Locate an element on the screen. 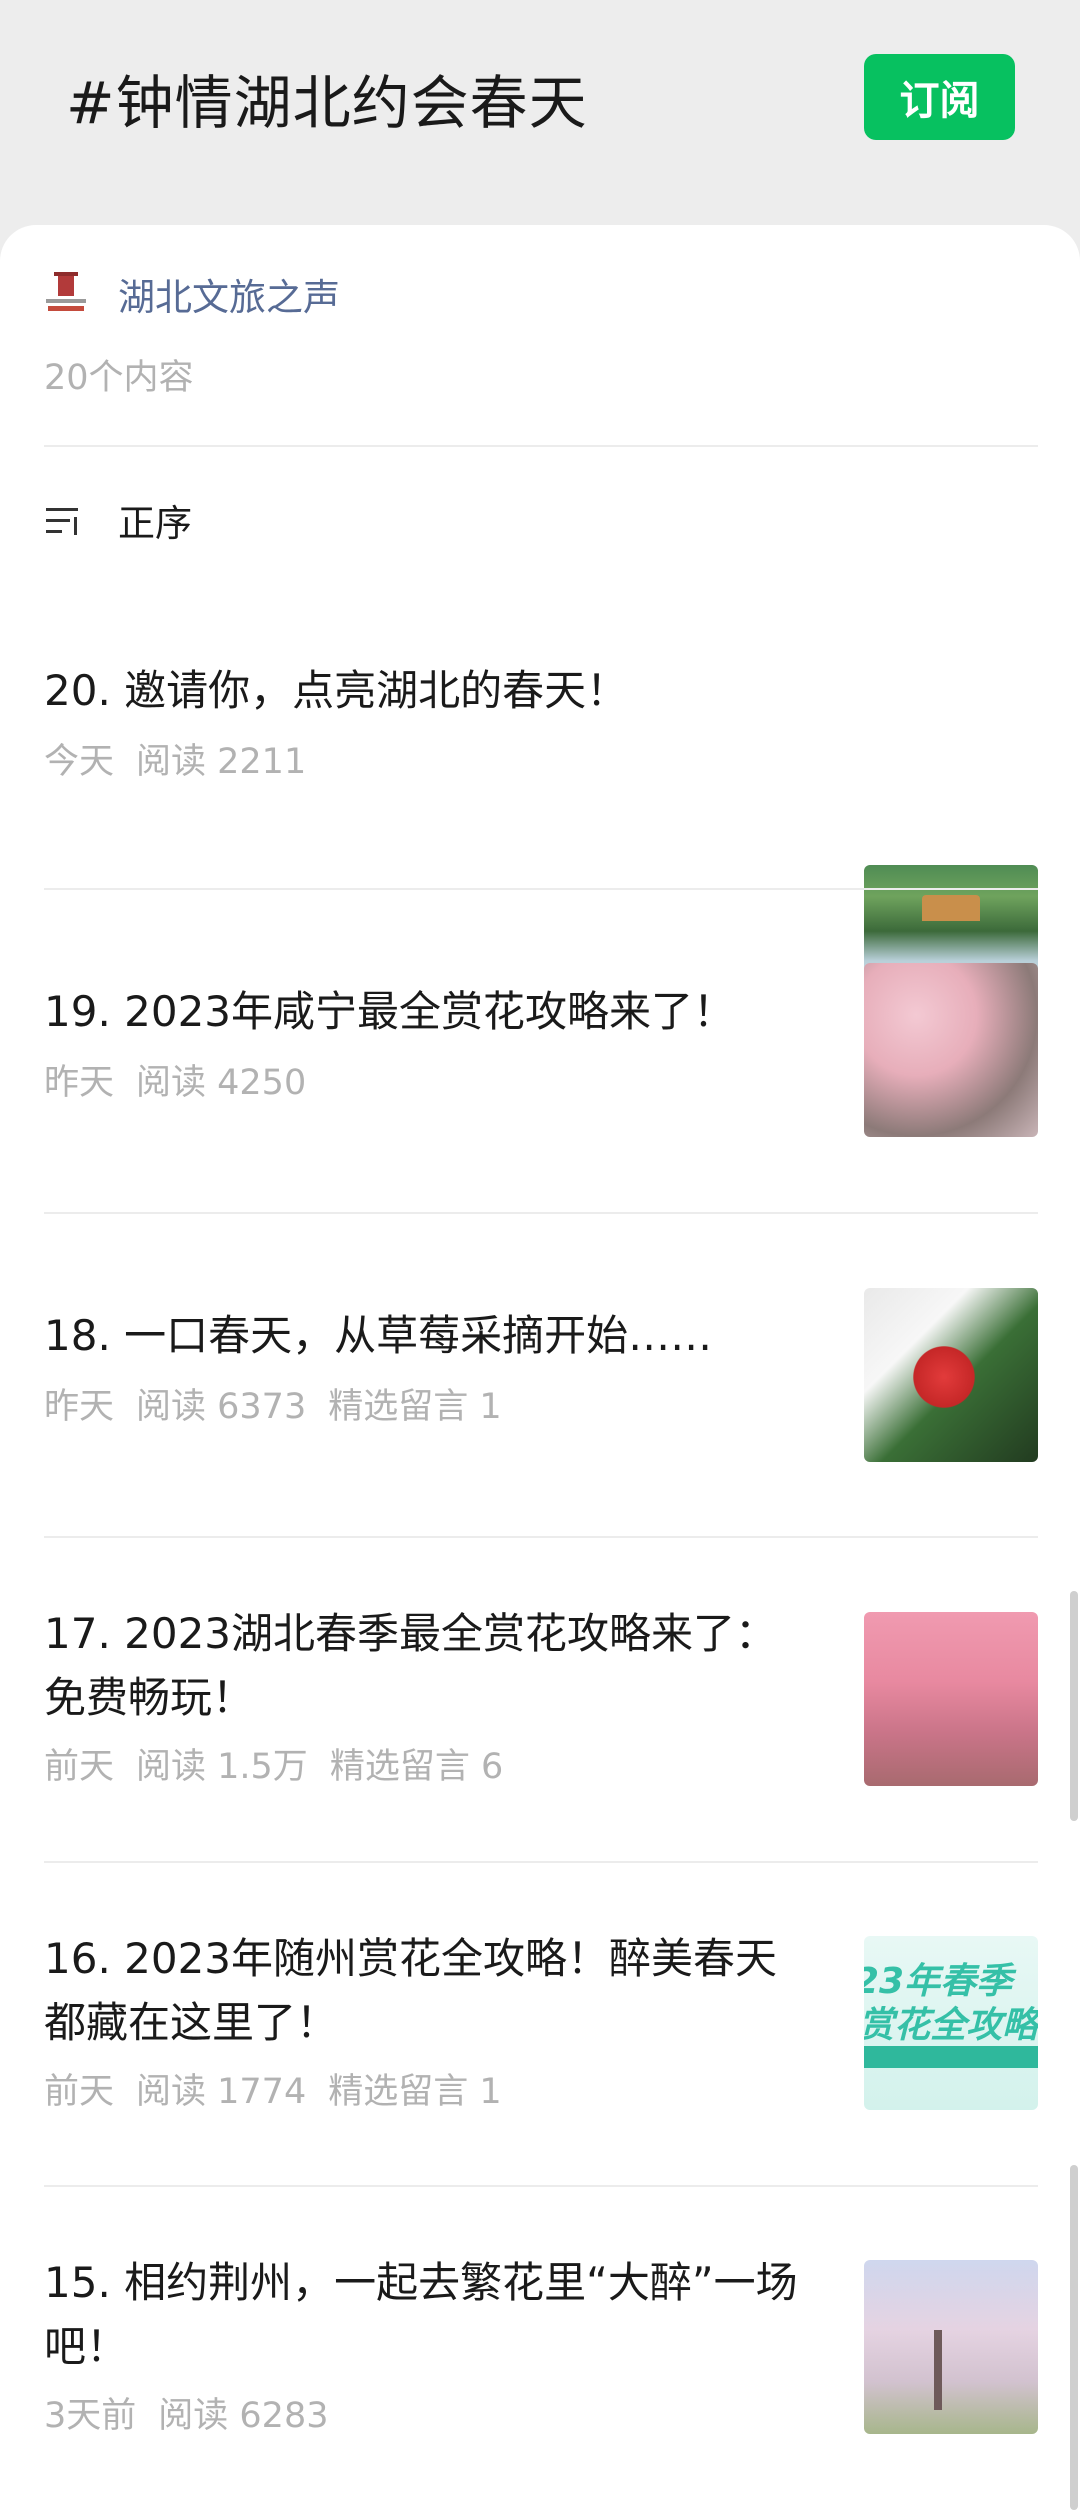  article-meta: 前天 阅读 1.5万 精选留言 6 is located at coordinates (284, 1763).